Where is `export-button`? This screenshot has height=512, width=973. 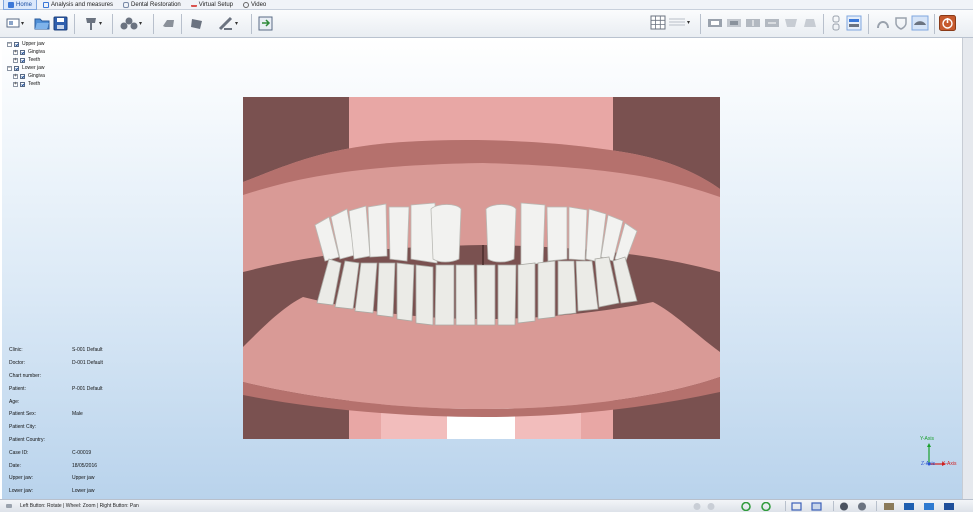
export-button is located at coordinates (265, 23).